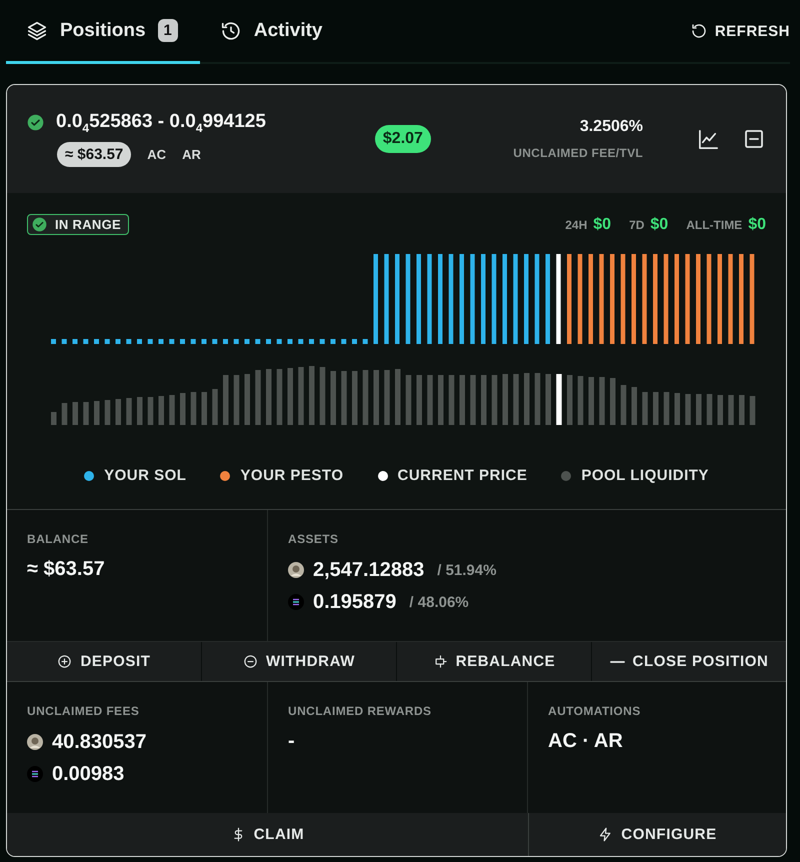  Describe the element at coordinates (617, 662) in the screenshot. I see `minus-icon` at that location.